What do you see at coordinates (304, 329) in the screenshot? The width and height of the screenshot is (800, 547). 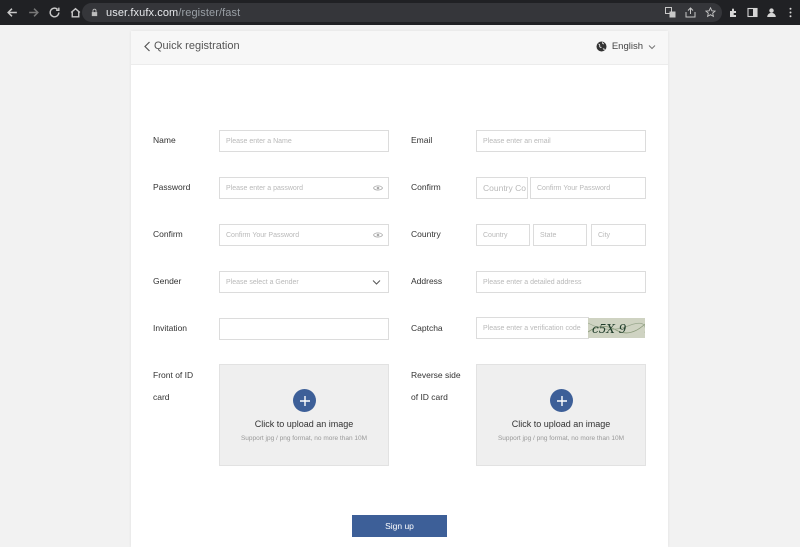 I see `invitation-input` at bounding box center [304, 329].